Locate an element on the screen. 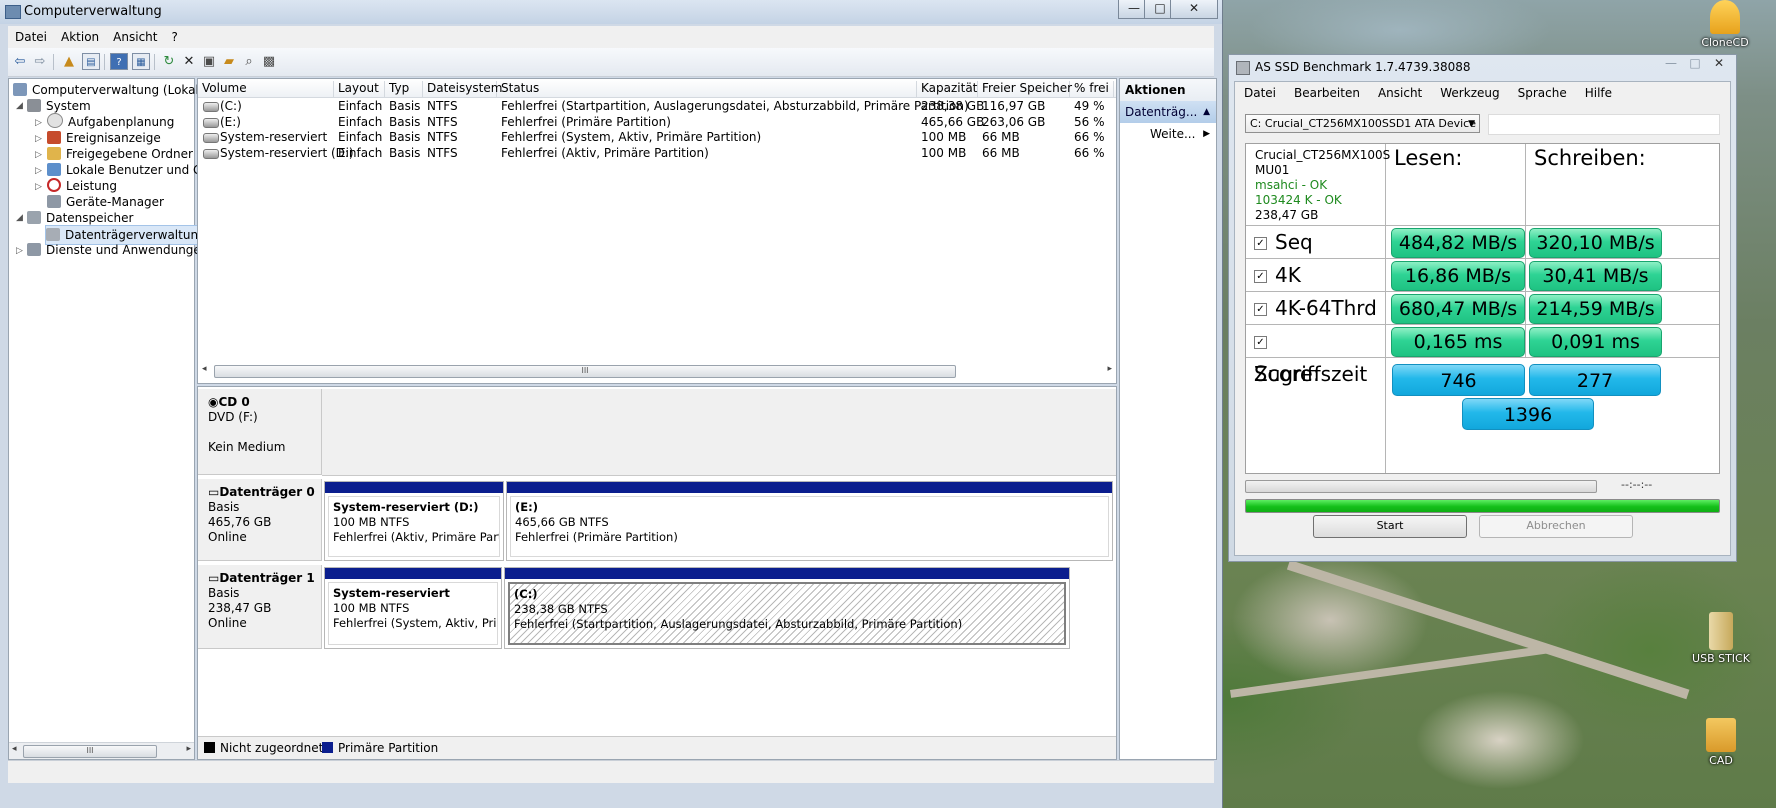  disk-type: DVD (F:) is located at coordinates (233, 417).